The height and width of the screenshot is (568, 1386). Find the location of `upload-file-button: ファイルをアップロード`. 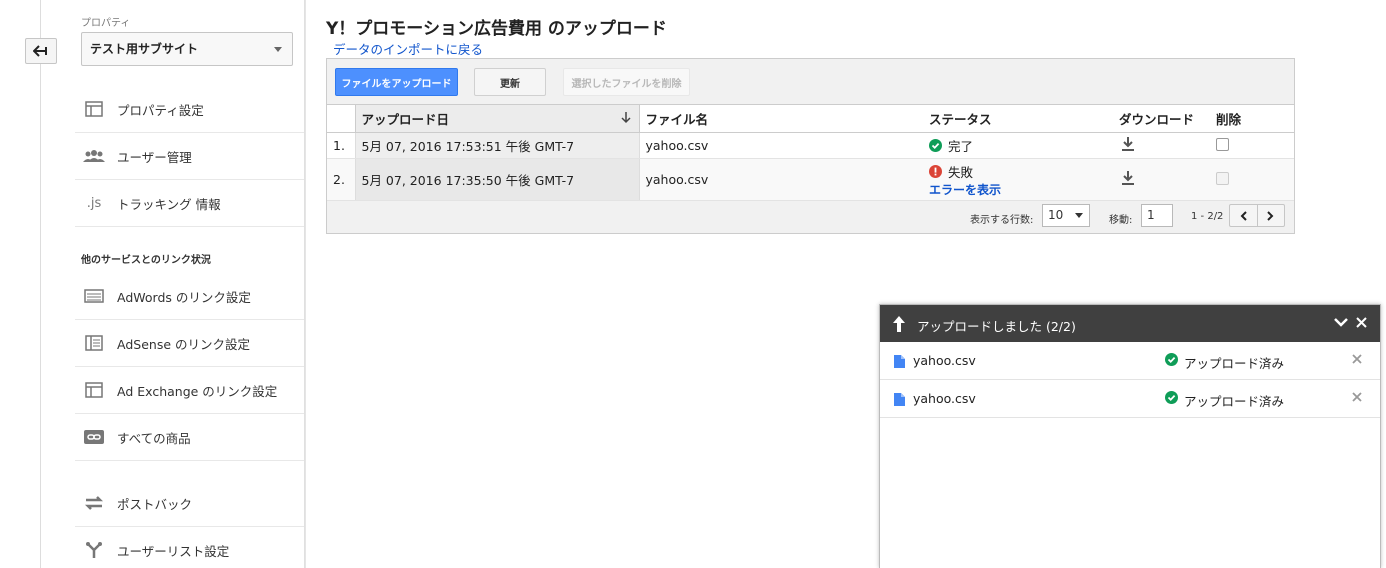

upload-file-button: ファイルをアップロード is located at coordinates (396, 82).